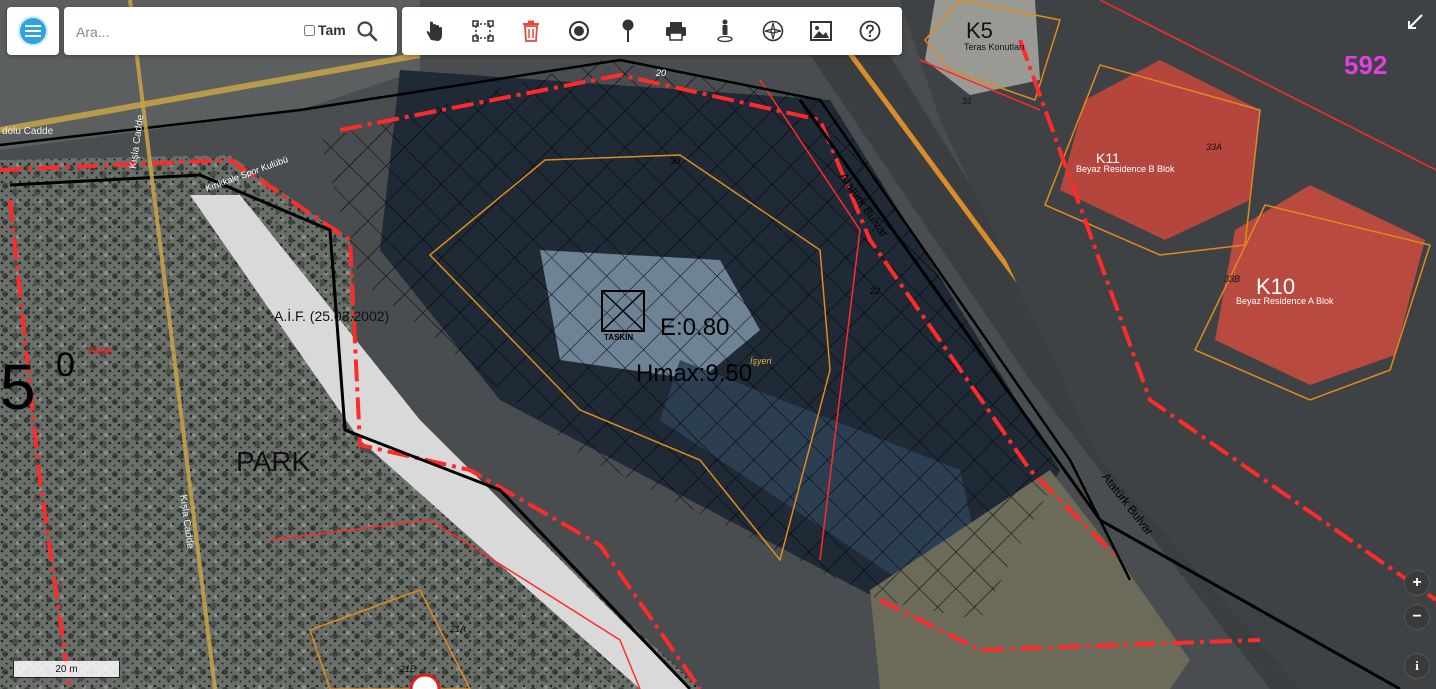  I want to click on scale-bar: 20 m, so click(66, 669).